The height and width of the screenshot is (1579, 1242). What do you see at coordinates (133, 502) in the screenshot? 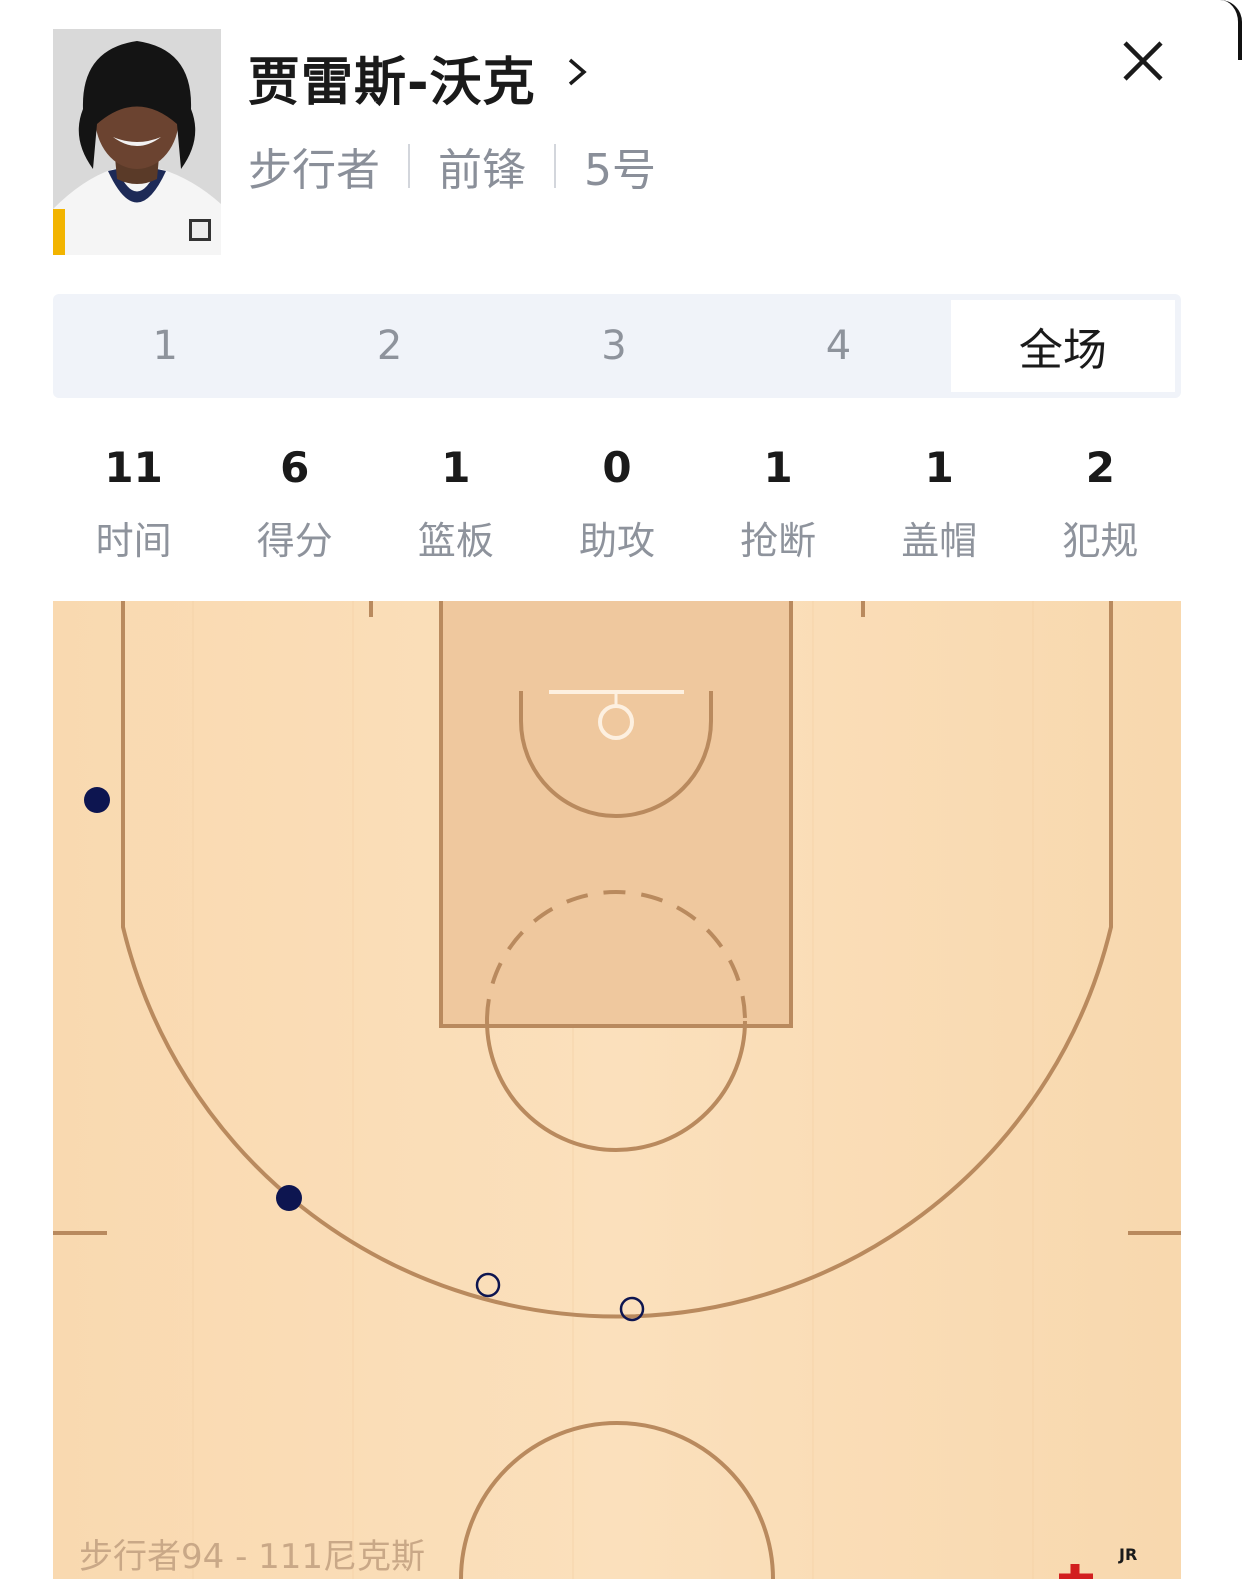
I see `stat-minutes: 11 时间` at bounding box center [133, 502].